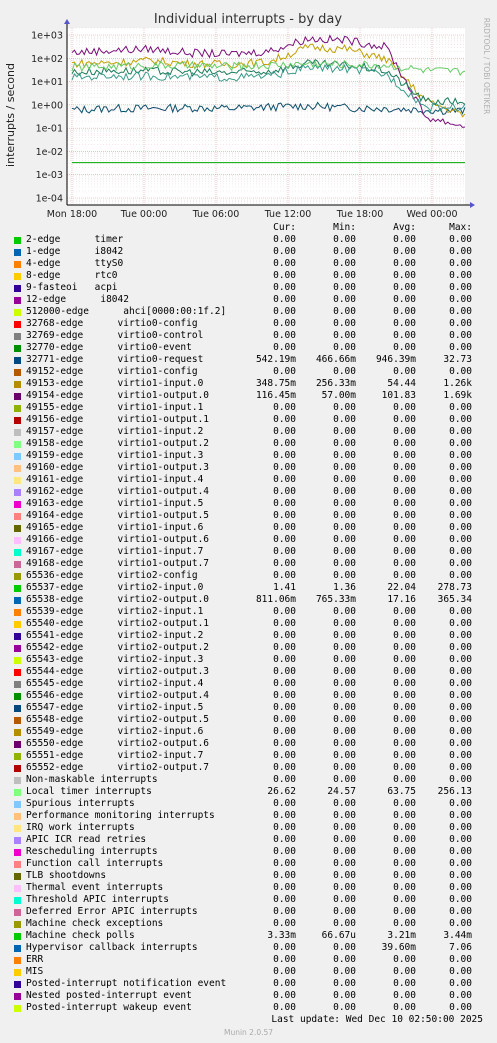  Describe the element at coordinates (97, 899) in the screenshot. I see `legend-series-name: Threshold APIC interrupts` at that location.